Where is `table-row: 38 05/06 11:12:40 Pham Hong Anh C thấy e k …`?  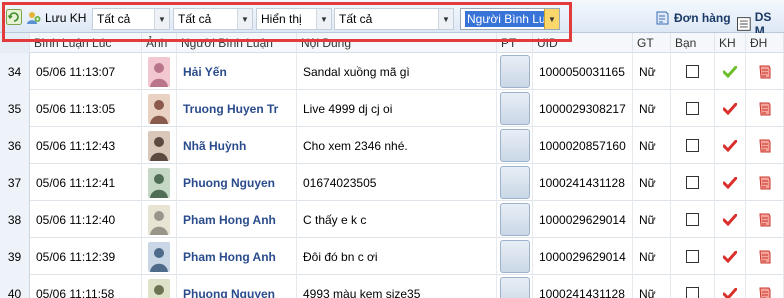
table-row: 38 05/06 11:12:40 Pham Hong Anh C thấy e k … is located at coordinates (392, 219).